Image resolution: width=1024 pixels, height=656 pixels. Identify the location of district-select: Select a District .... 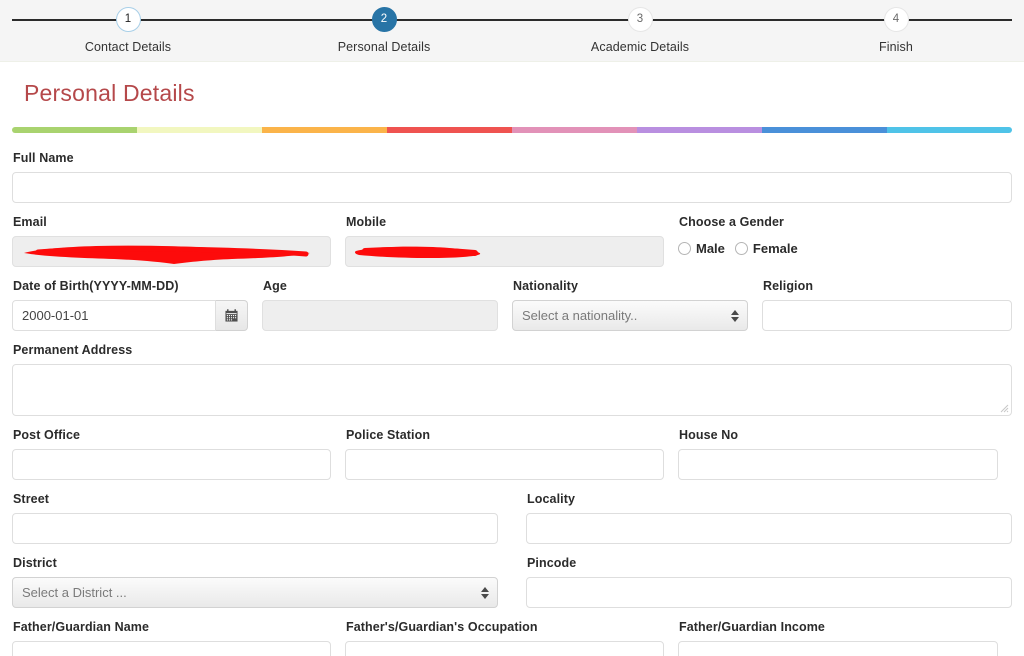
(255, 592).